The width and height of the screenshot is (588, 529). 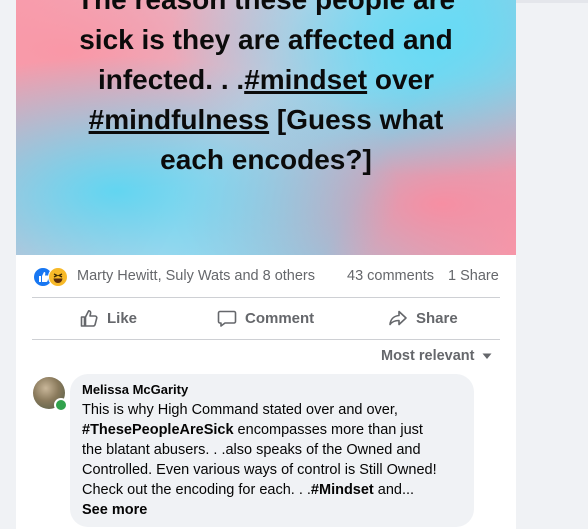 What do you see at coordinates (328, 430) in the screenshot?
I see `comment-line-2-suffix: encompasses more than just` at bounding box center [328, 430].